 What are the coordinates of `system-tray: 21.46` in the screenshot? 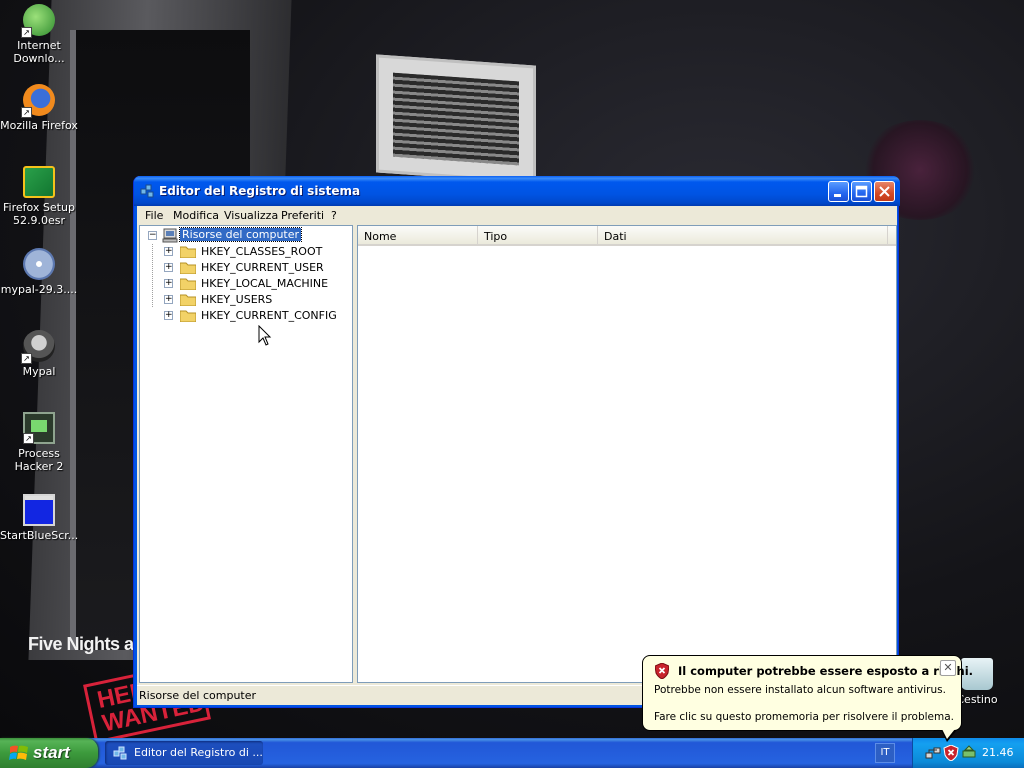 It's located at (968, 753).